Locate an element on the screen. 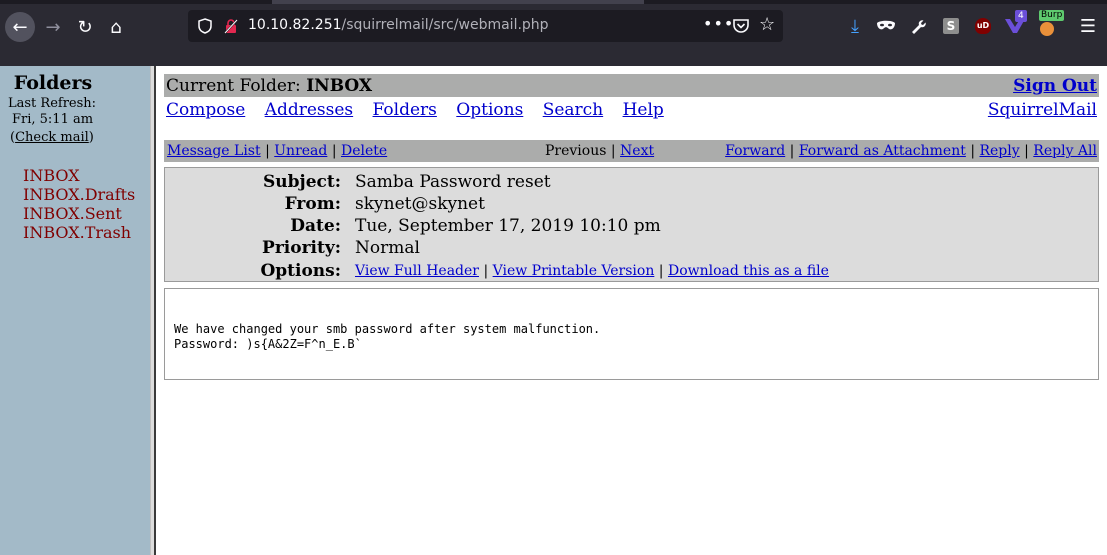 This screenshot has height=555, width=1107. check-mail-link: Check mail is located at coordinates (52, 137).